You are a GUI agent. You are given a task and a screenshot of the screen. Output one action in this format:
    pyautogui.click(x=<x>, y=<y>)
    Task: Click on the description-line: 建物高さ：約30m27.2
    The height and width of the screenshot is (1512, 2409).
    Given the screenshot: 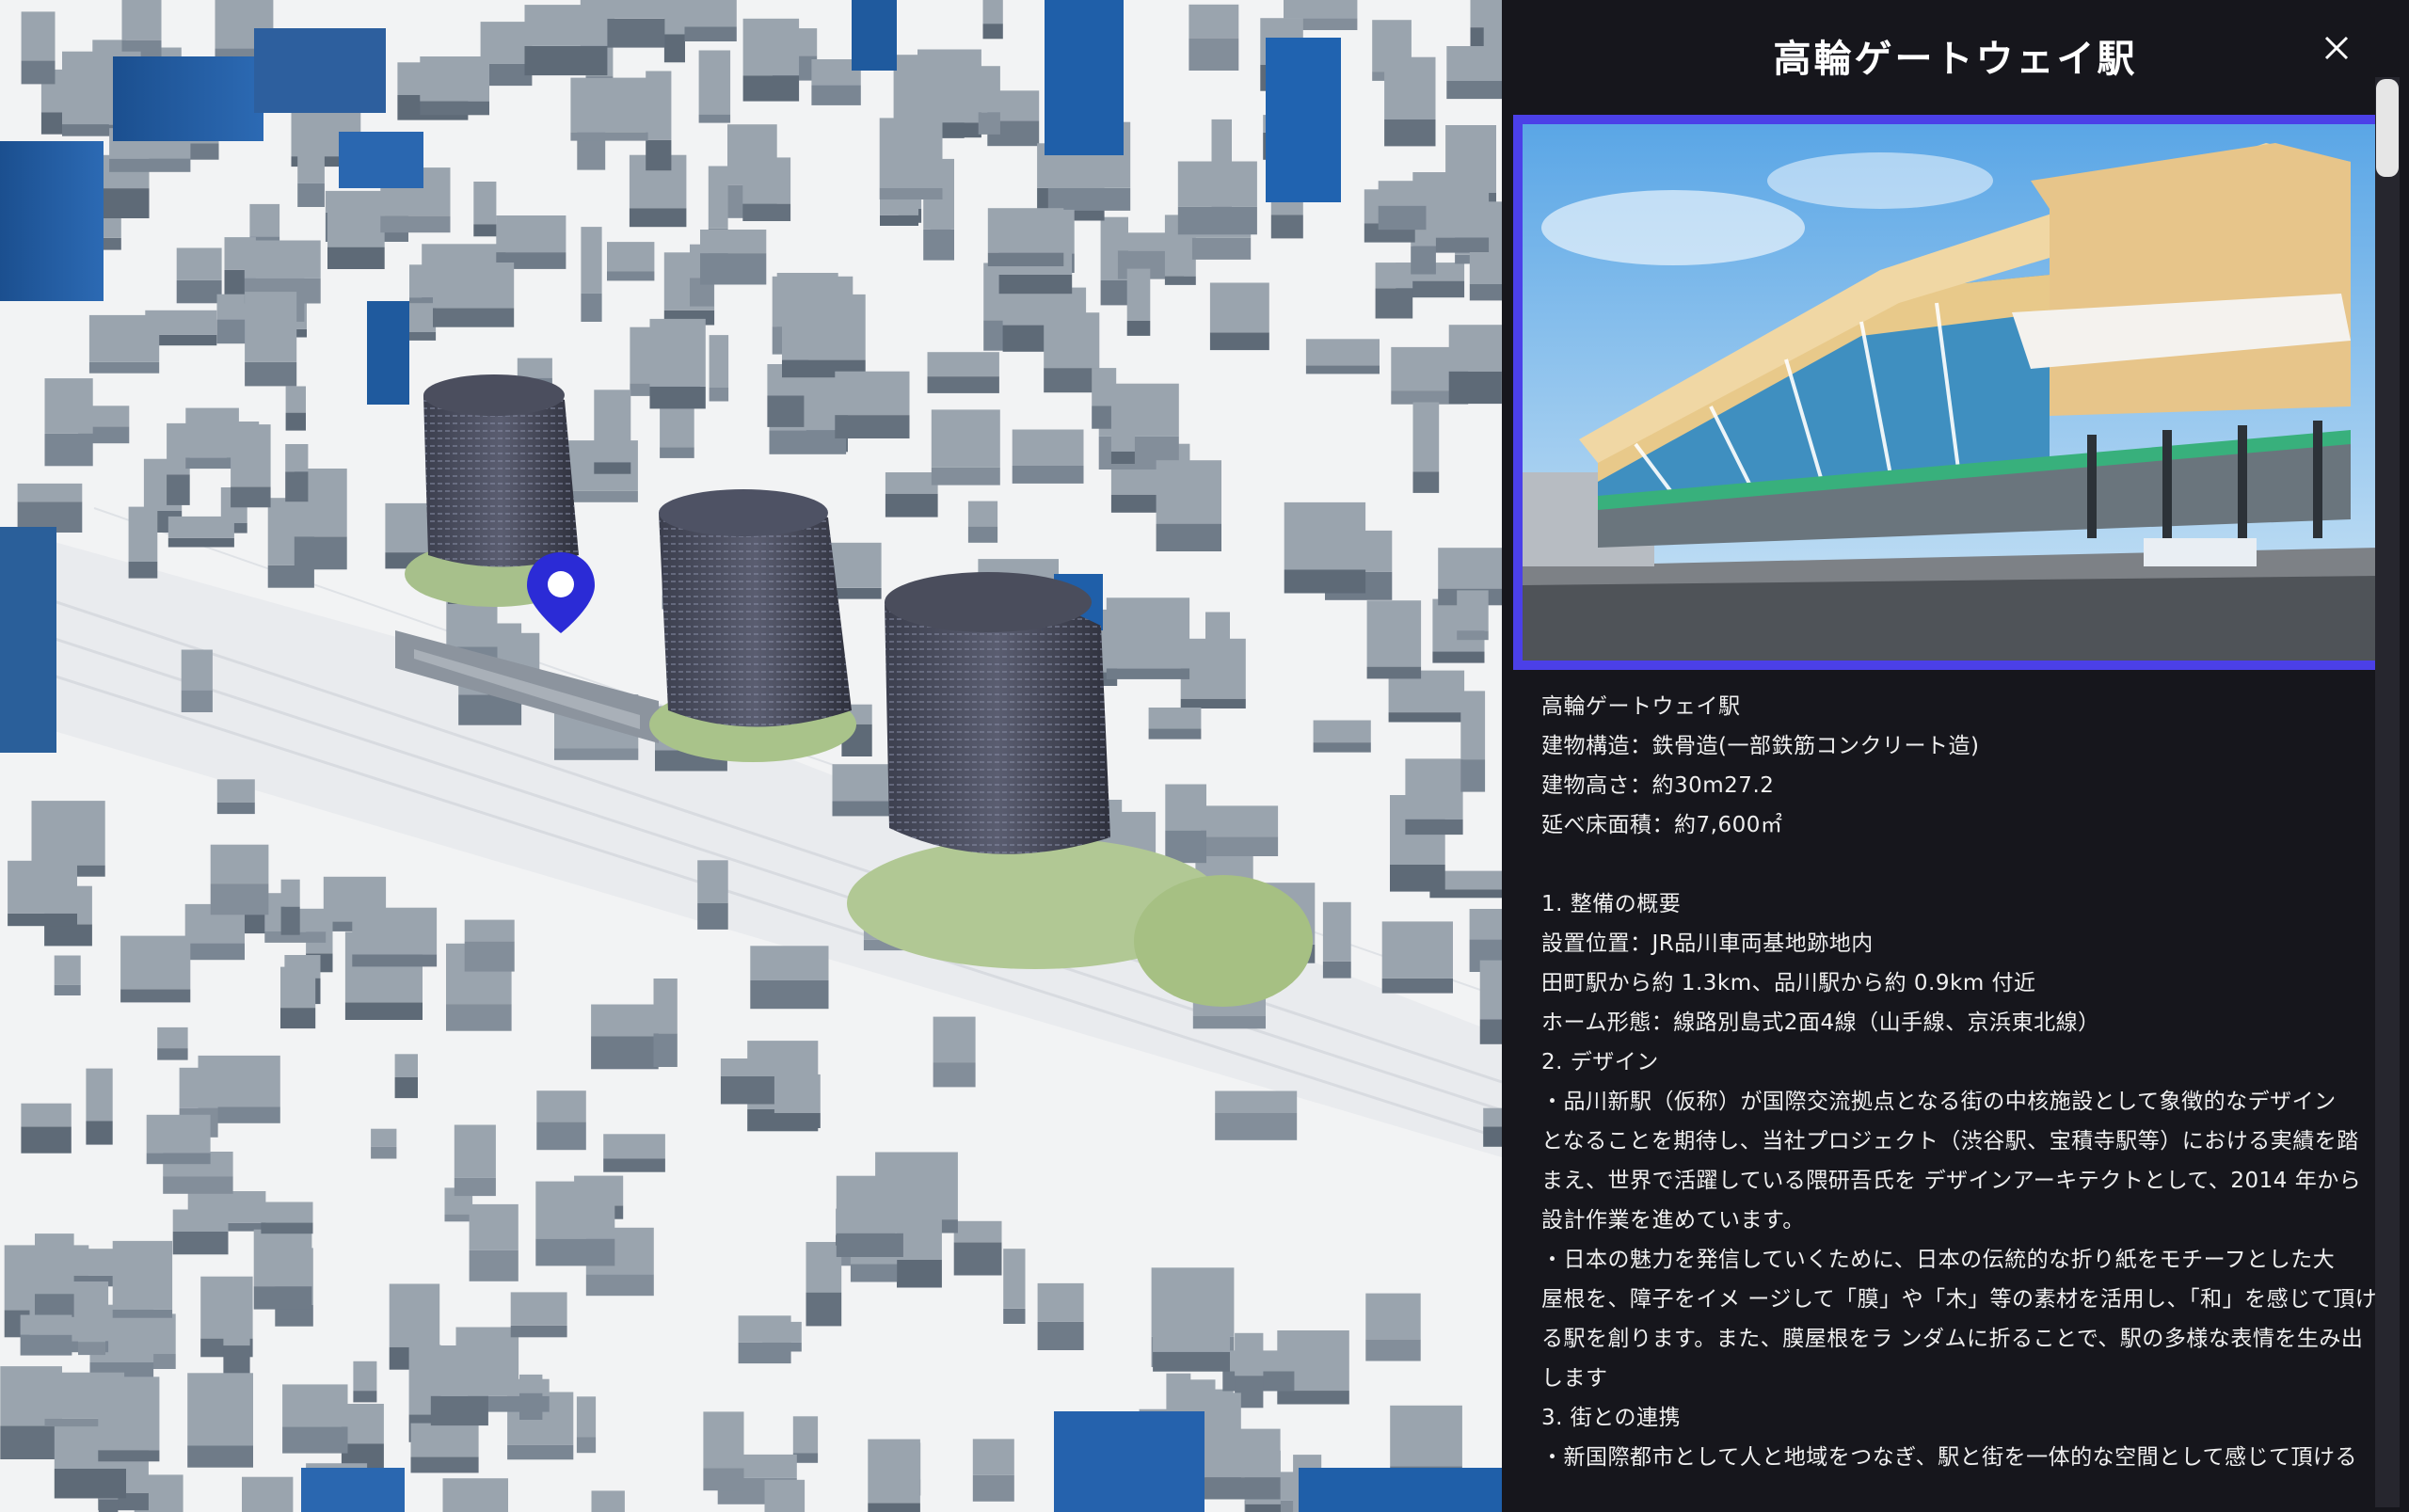 What is the action you would take?
    pyautogui.click(x=1658, y=786)
    